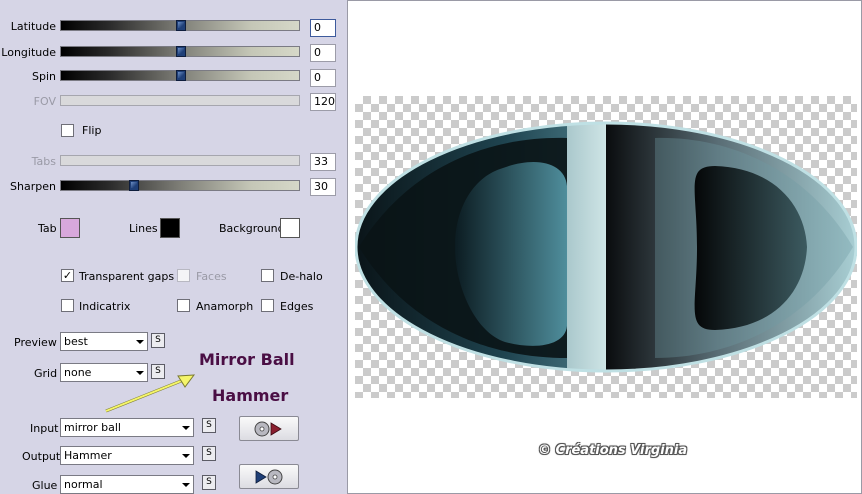  I want to click on flip-label: Flip, so click(92, 130).